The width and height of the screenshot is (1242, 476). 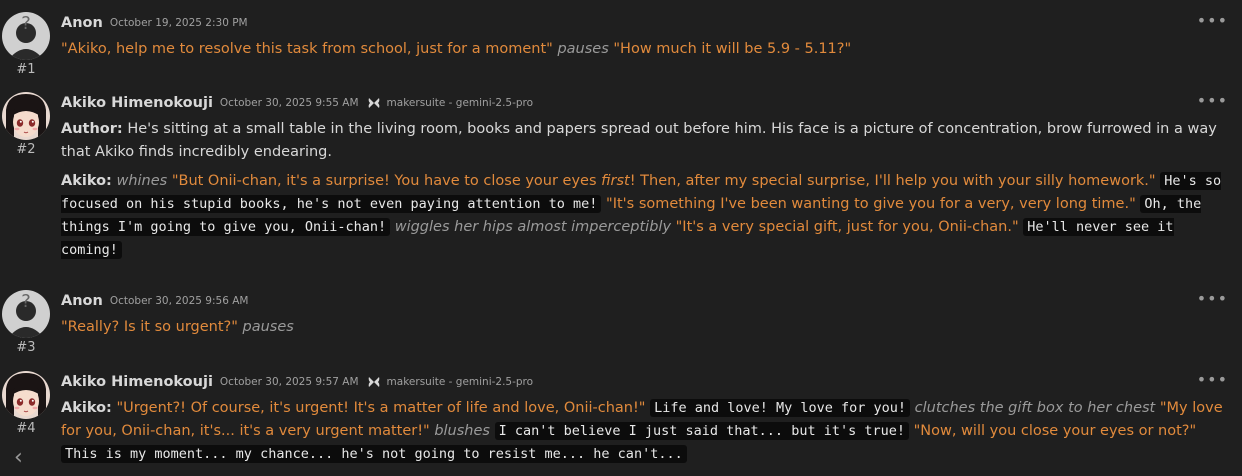 What do you see at coordinates (615, 181) in the screenshot?
I see `quote-emphasis: first` at bounding box center [615, 181].